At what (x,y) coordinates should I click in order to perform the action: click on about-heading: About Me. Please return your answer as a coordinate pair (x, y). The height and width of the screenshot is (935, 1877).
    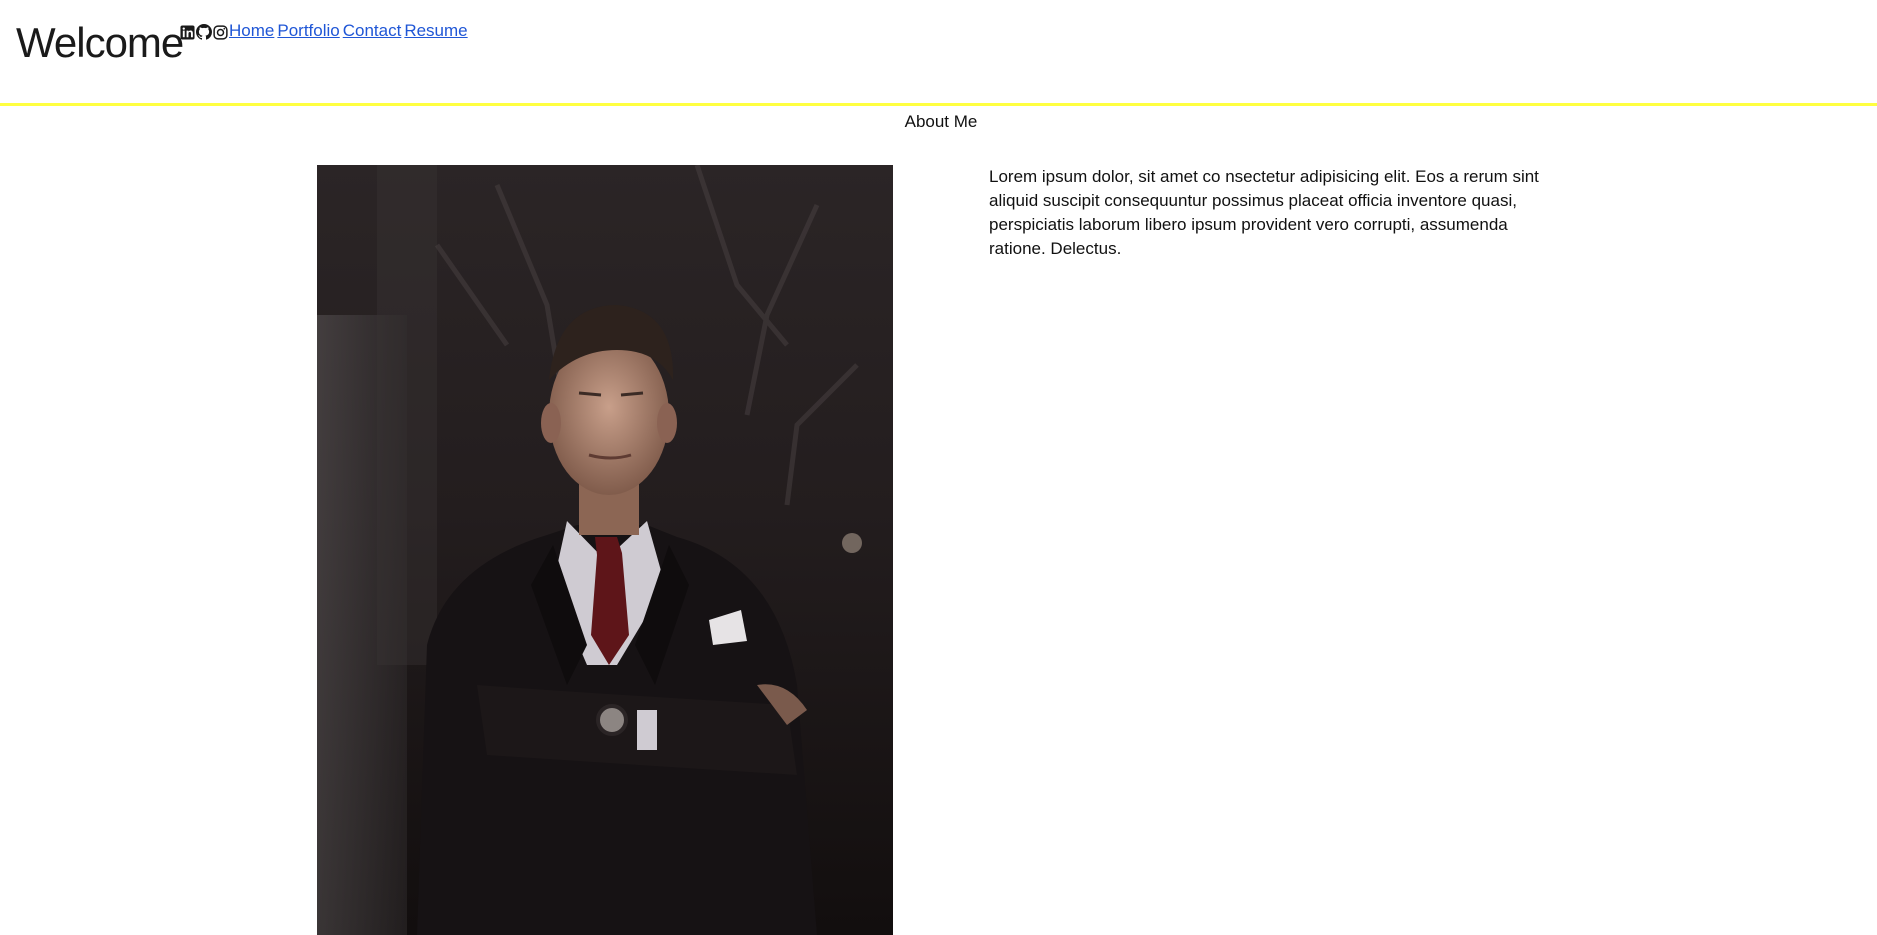
    Looking at the image, I should click on (941, 121).